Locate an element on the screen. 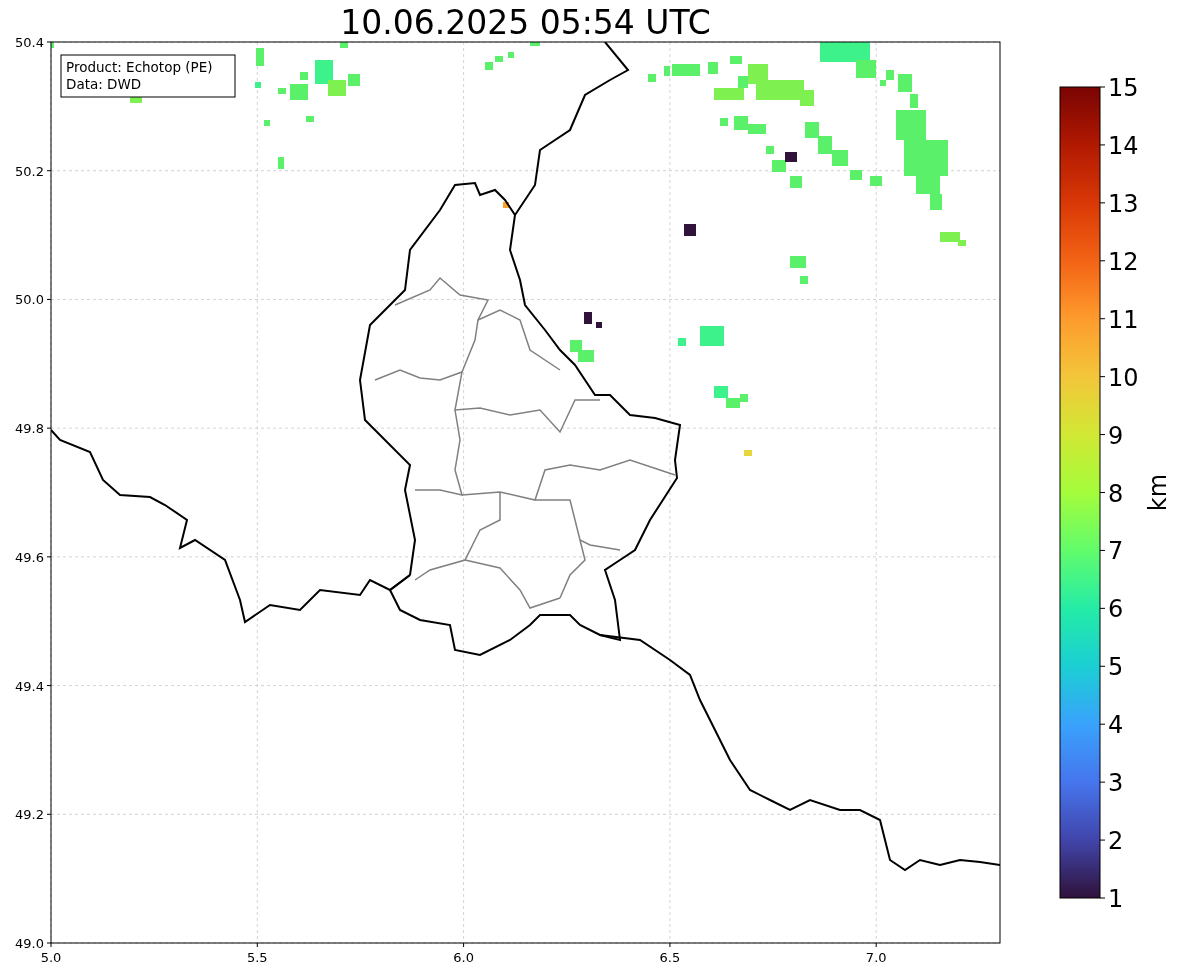  annotation-text: Product: Echotop (PE) is located at coordinates (139, 67).